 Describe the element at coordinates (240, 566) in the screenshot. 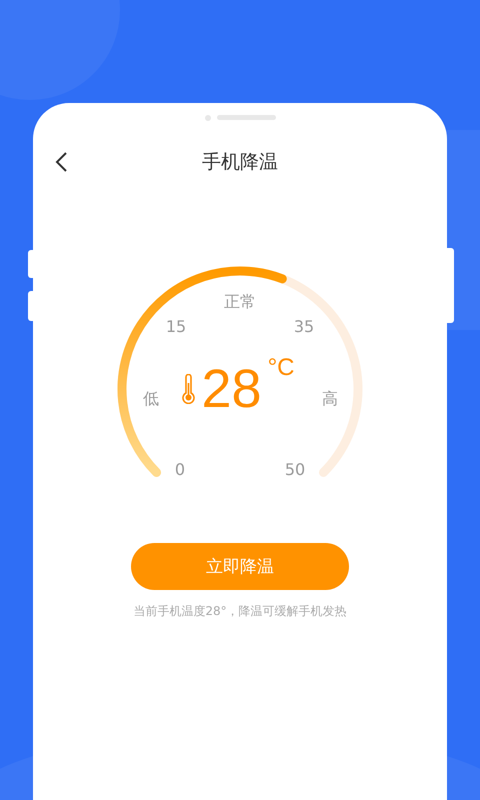

I see `cool-down-button: 立即降温` at that location.